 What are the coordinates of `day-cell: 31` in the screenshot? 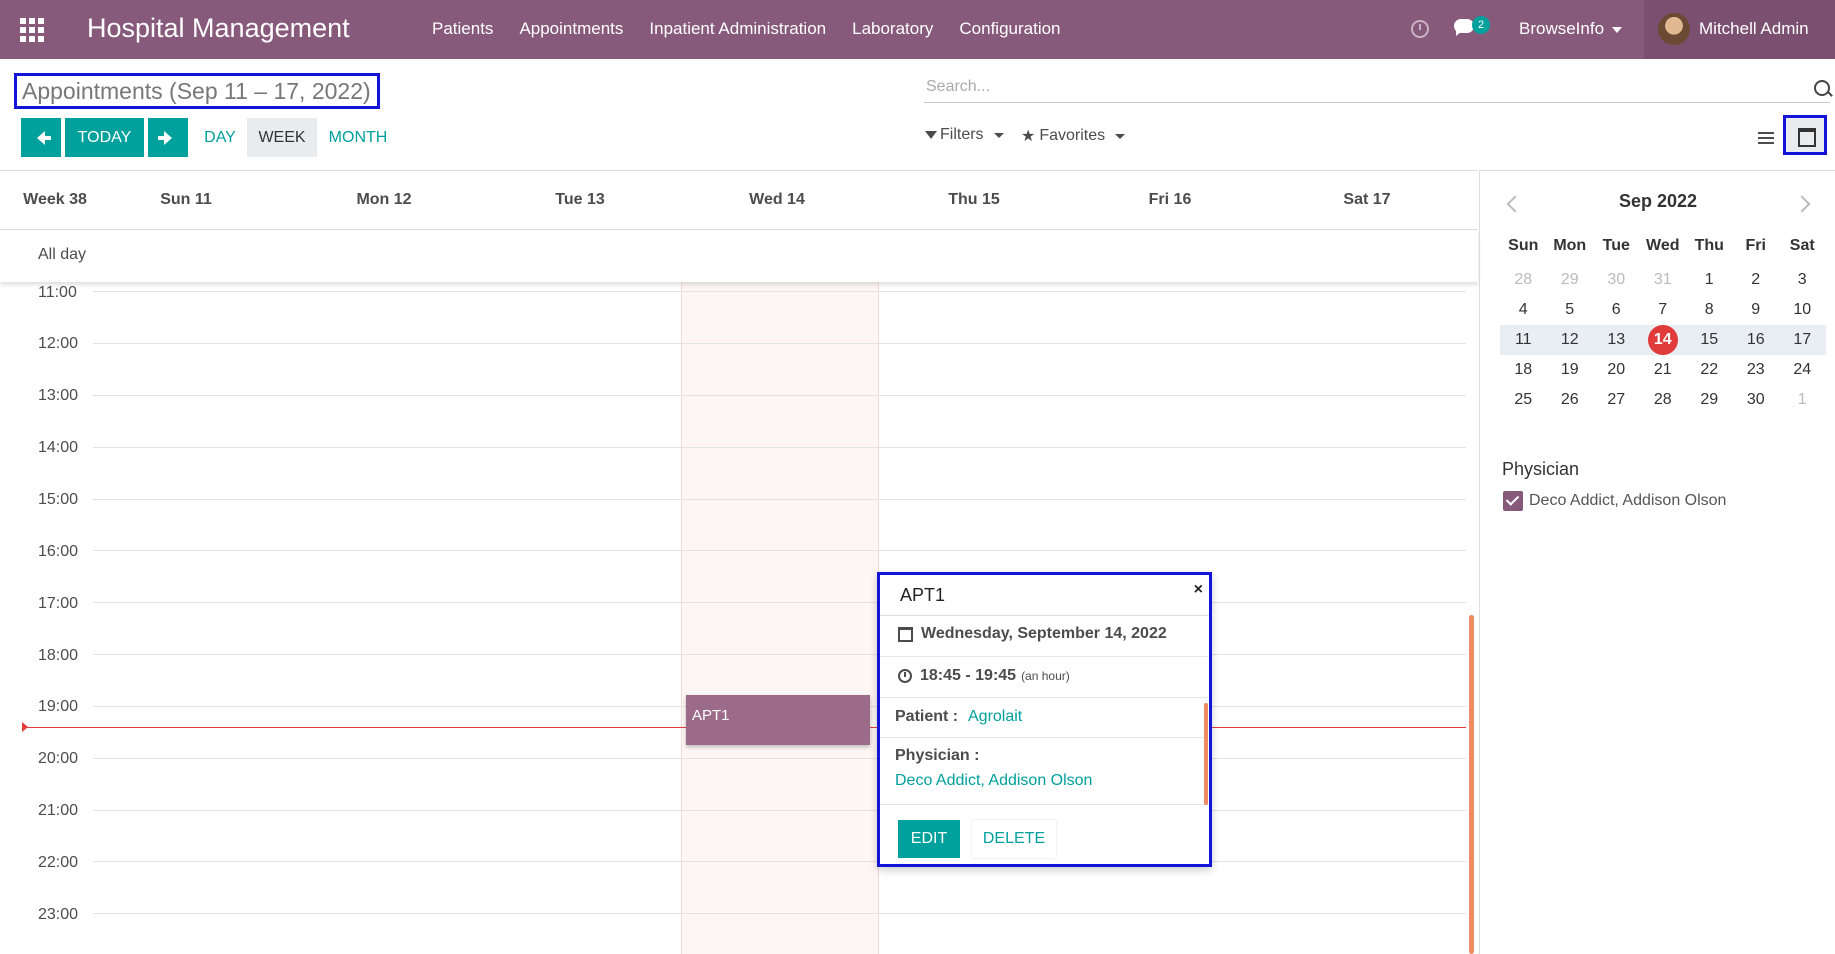 It's located at (1663, 280).